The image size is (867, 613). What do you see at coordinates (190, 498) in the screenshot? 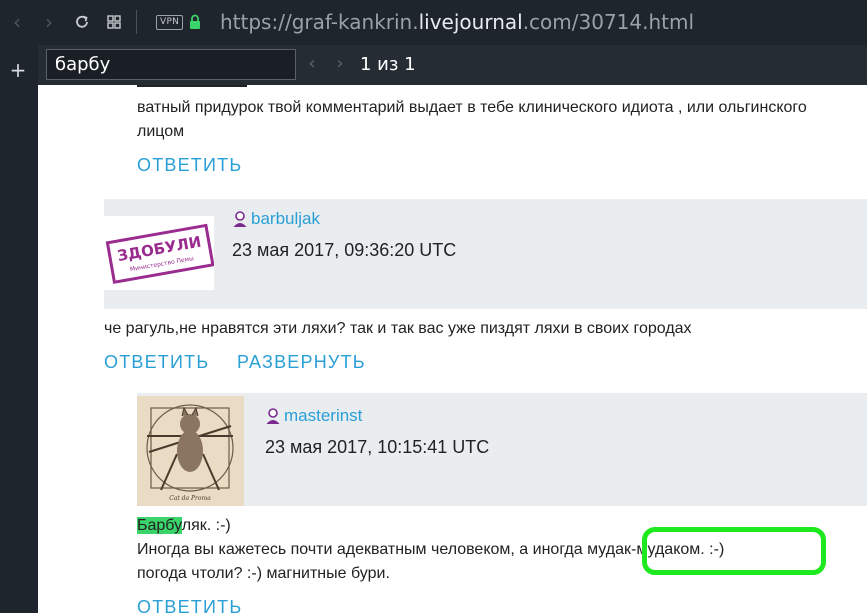
I see `avatar-caption: Cat da Proma` at bounding box center [190, 498].